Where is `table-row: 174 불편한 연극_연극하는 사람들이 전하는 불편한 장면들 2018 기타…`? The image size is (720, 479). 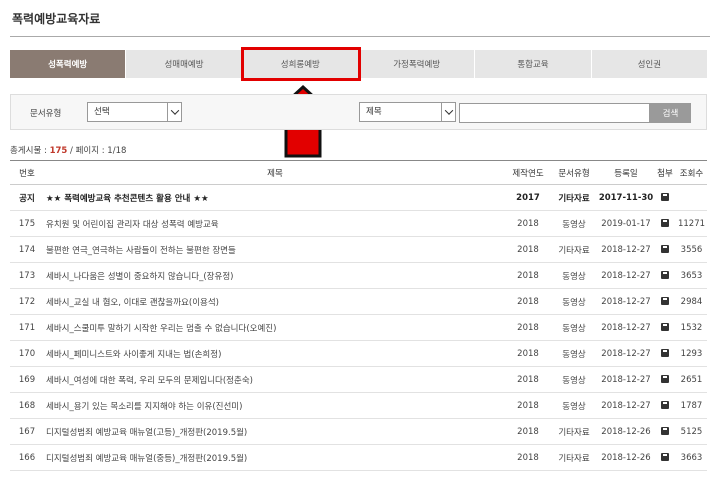
table-row: 174 불편한 연극_연극하는 사람들이 전하는 불편한 장면들 2018 기타… is located at coordinates (358, 249).